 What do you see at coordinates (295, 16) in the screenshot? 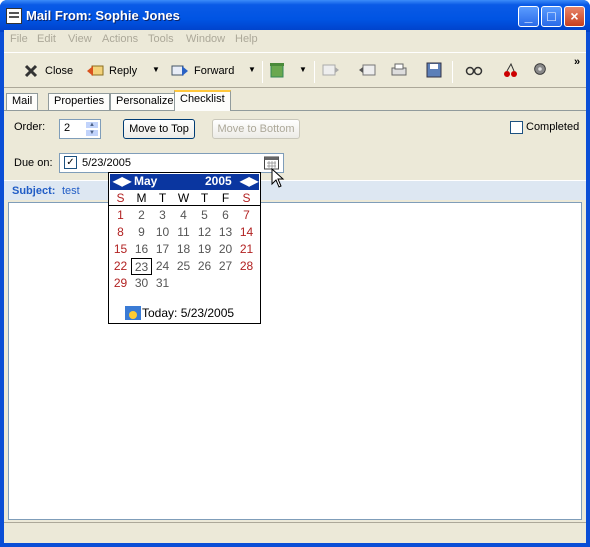
I see `title-bar: Mail From: Sophie Jones _ □ ×` at bounding box center [295, 16].